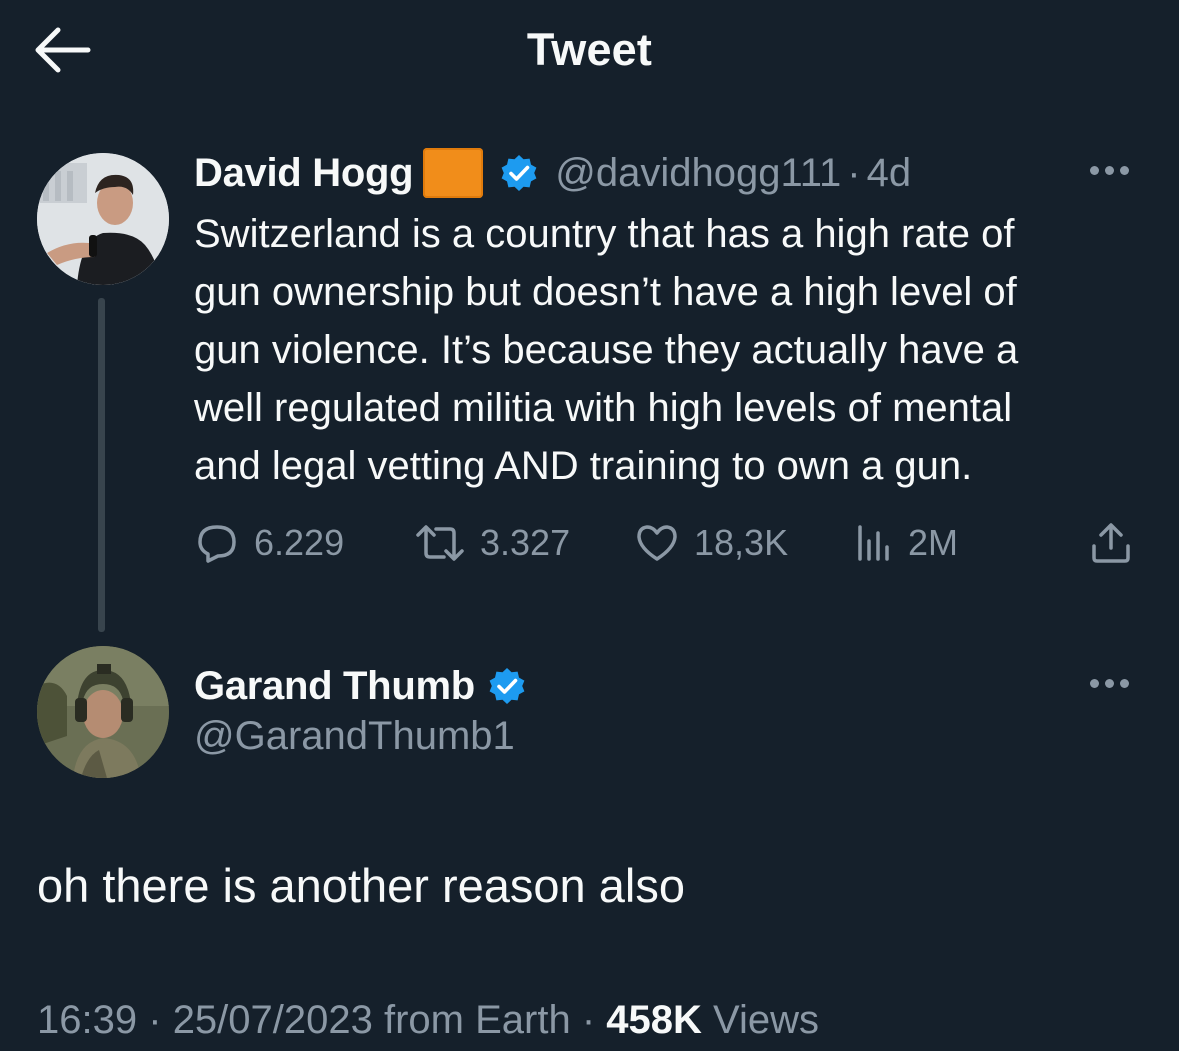 The image size is (1179, 1051). I want to click on timestamp-time: 16:39, so click(87, 1020).